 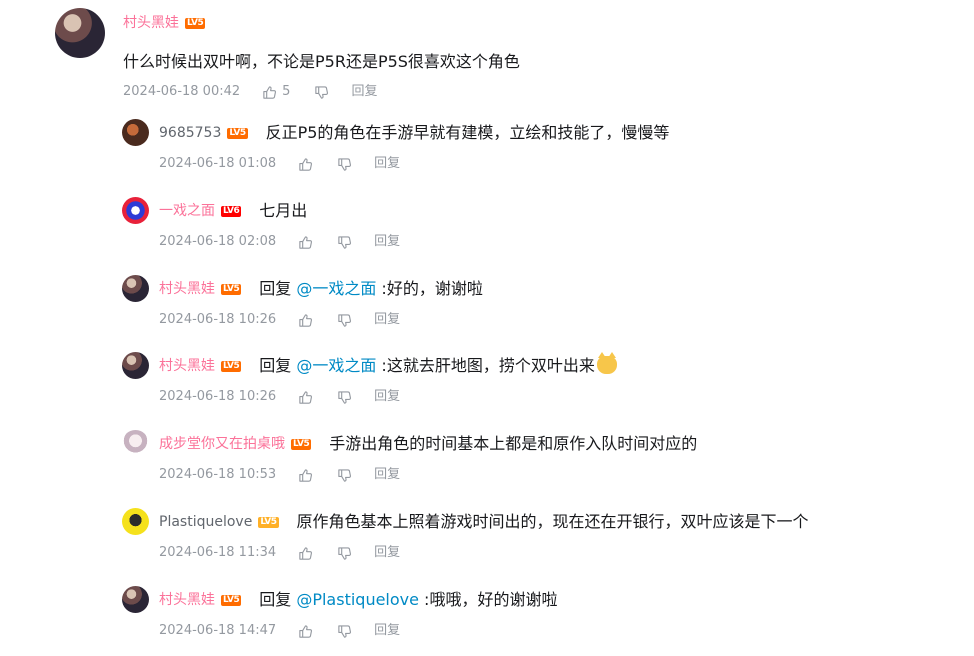 What do you see at coordinates (218, 474) in the screenshot?
I see `timestamp: 2024-06-18 10:53` at bounding box center [218, 474].